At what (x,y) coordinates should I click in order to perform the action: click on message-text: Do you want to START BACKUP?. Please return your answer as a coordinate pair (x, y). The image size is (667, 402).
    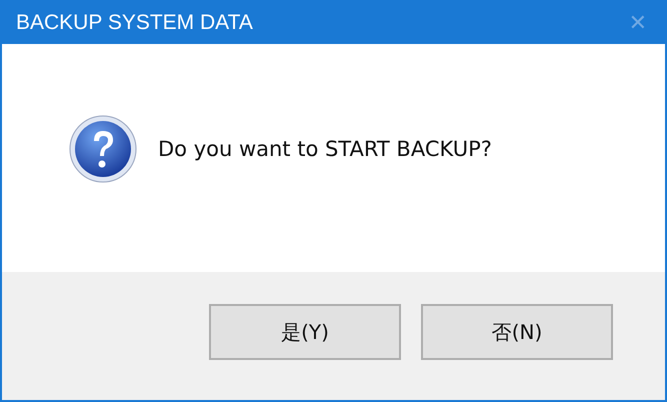
    Looking at the image, I should click on (325, 149).